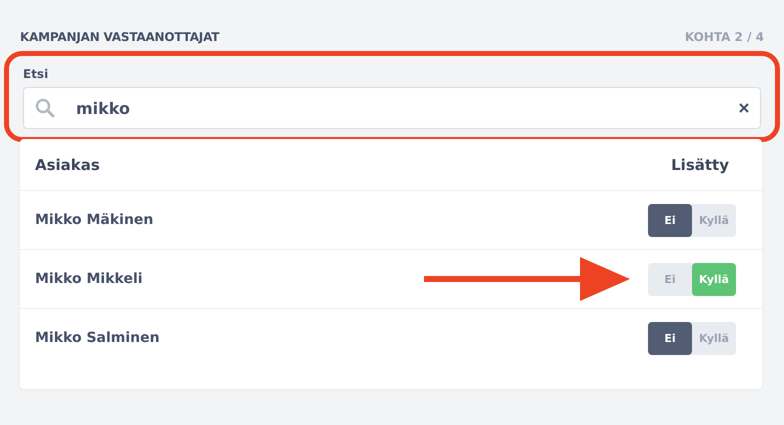 The width and height of the screenshot is (784, 425). I want to click on customer-name: Mikko Mikkeli, so click(89, 279).